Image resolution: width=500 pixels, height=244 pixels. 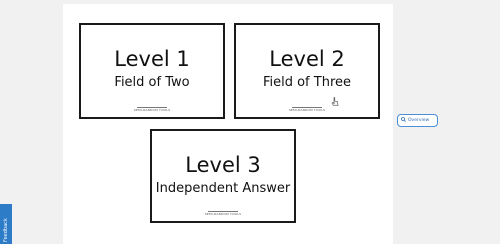 I want to click on feedback-tab-label: Feedback, so click(x=6, y=230).